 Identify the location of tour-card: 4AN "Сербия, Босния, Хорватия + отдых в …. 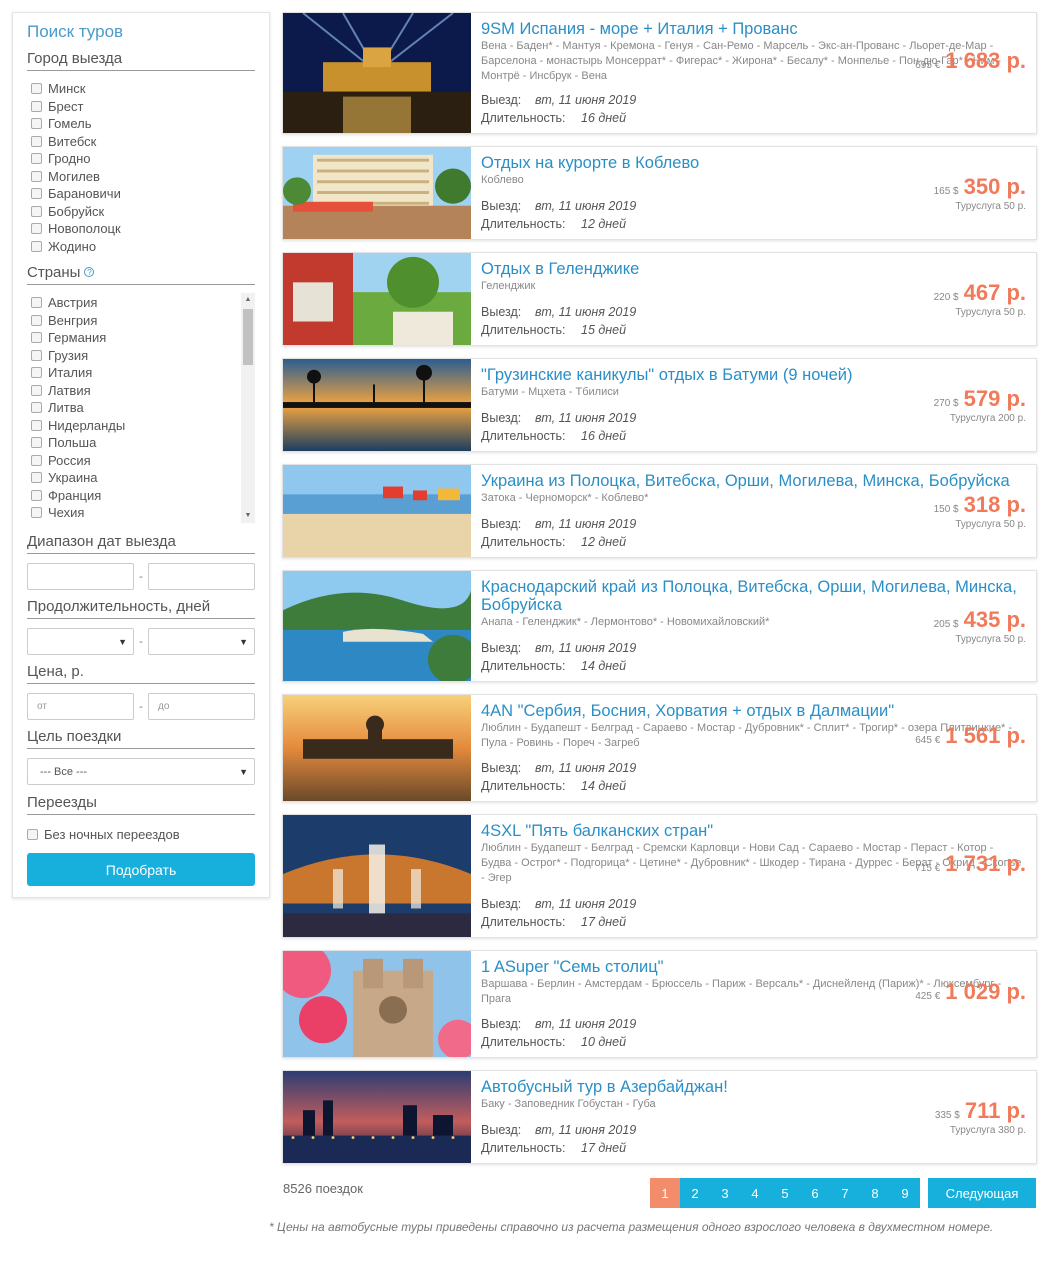
(659, 748).